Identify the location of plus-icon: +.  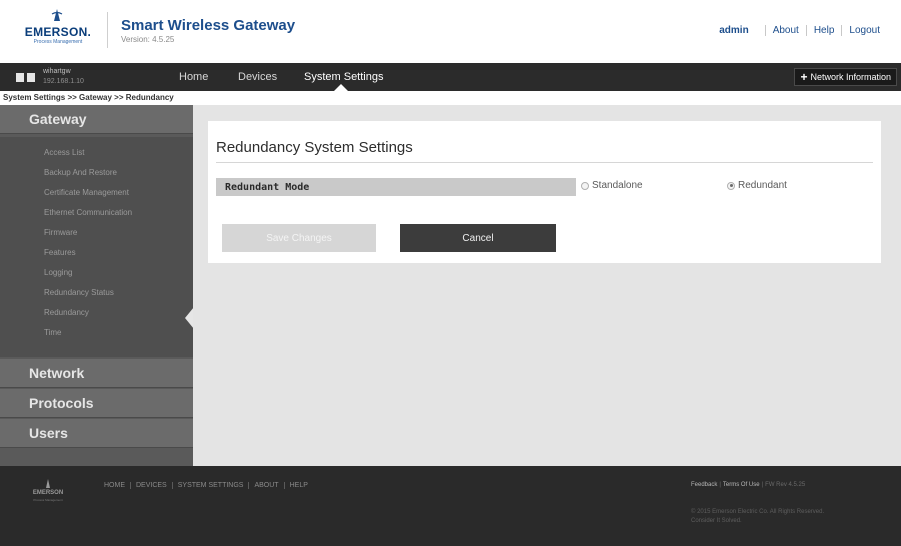
(804, 77).